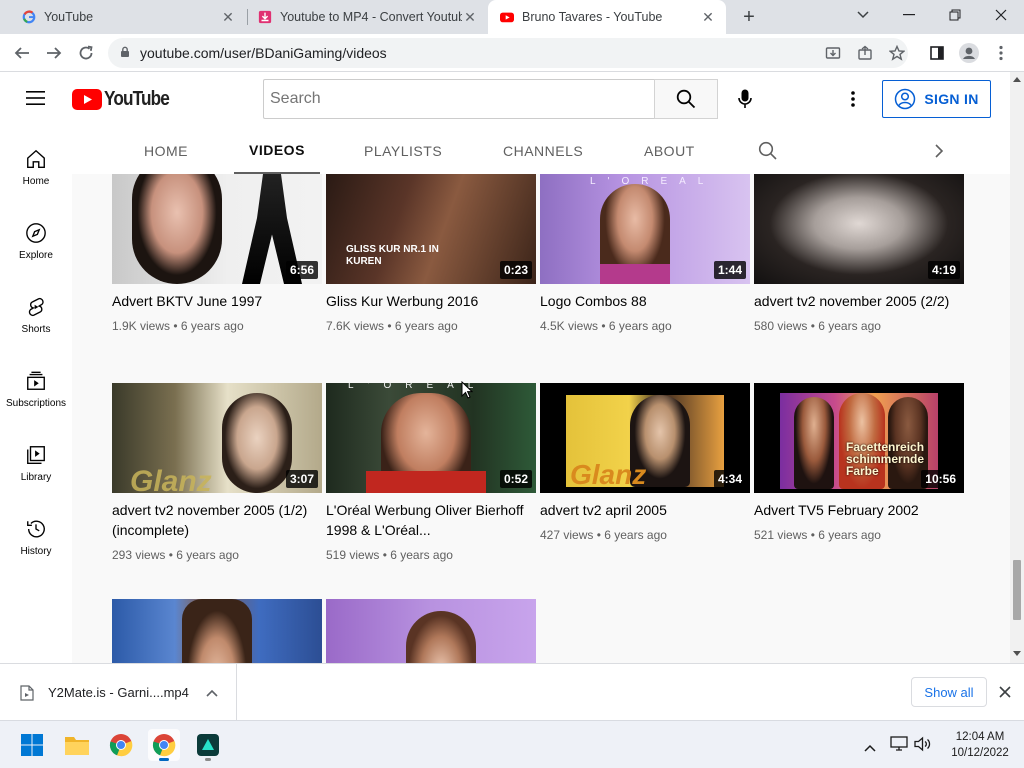 The width and height of the screenshot is (1024, 768). What do you see at coordinates (645, 301) in the screenshot?
I see `video-title: Logo Combos 88` at bounding box center [645, 301].